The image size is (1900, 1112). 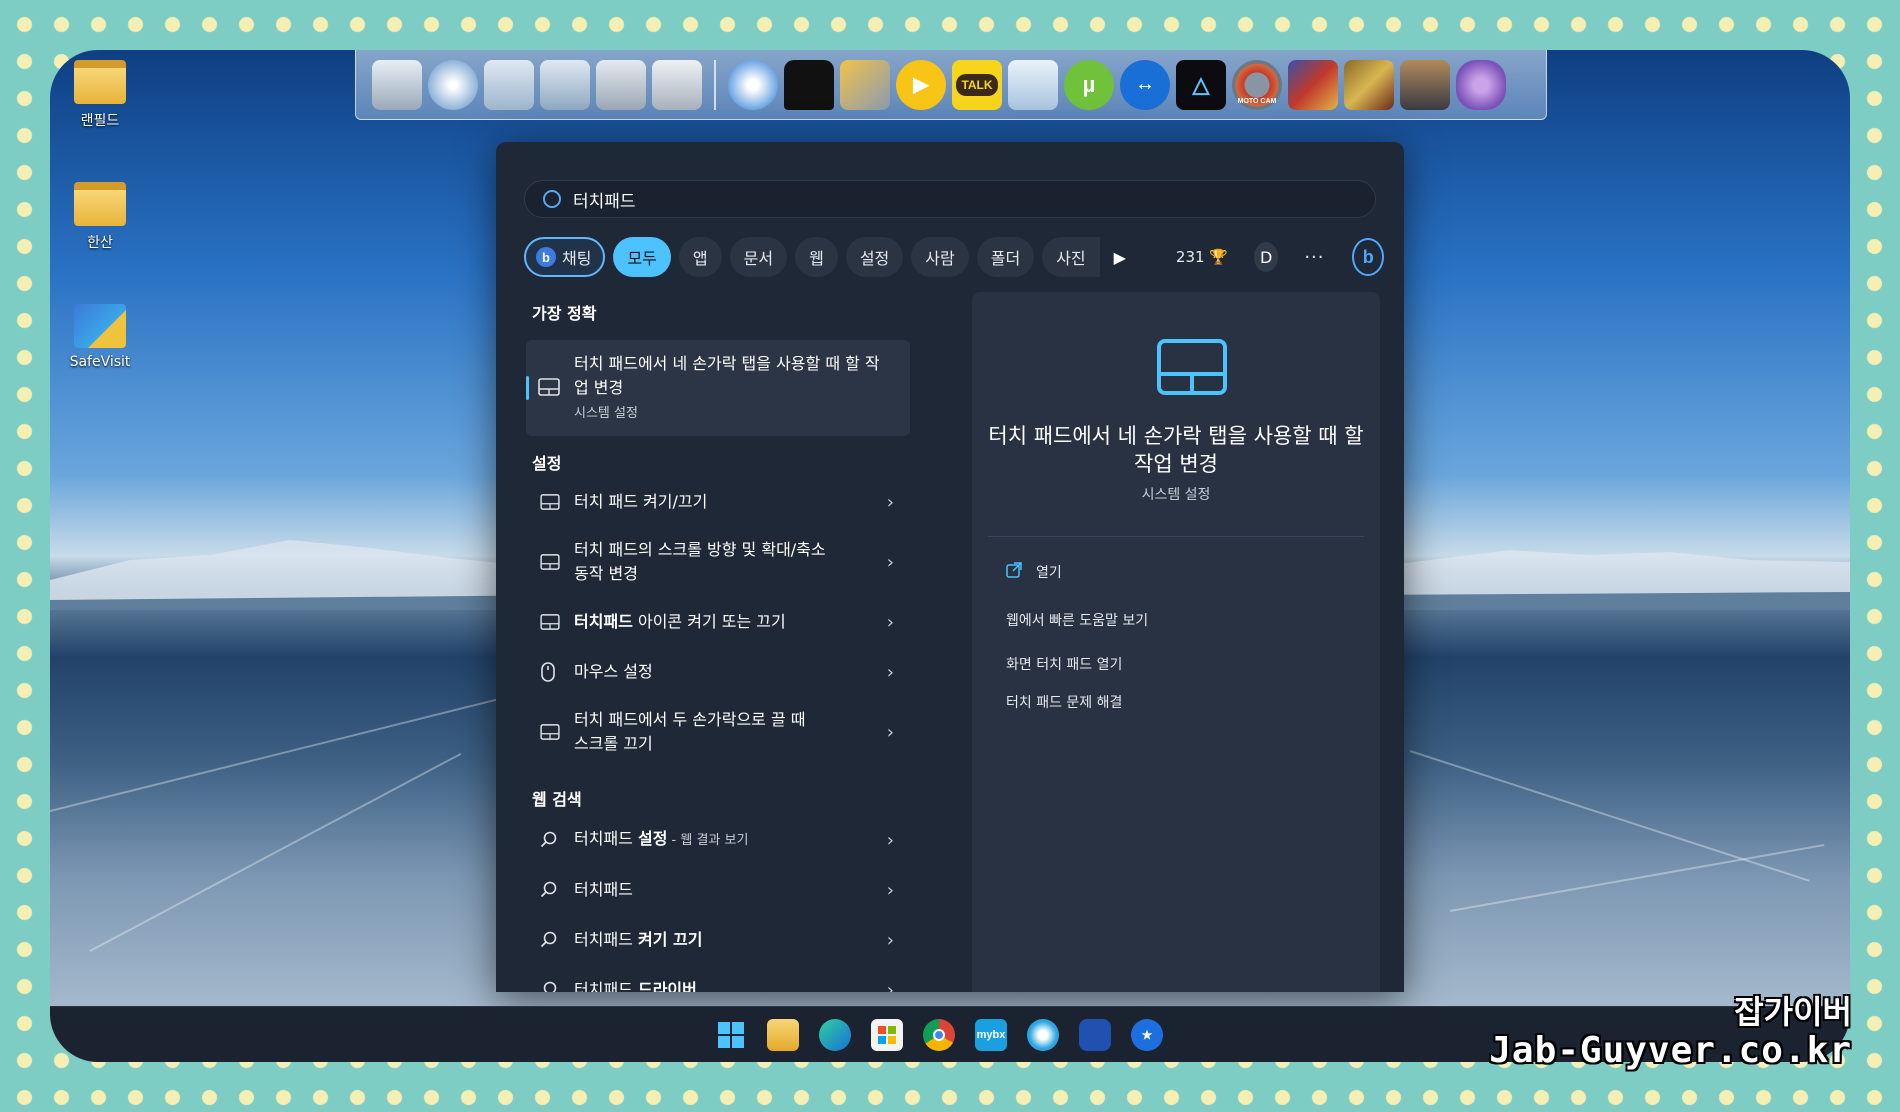 I want to click on game-icon, so click(x=1313, y=84).